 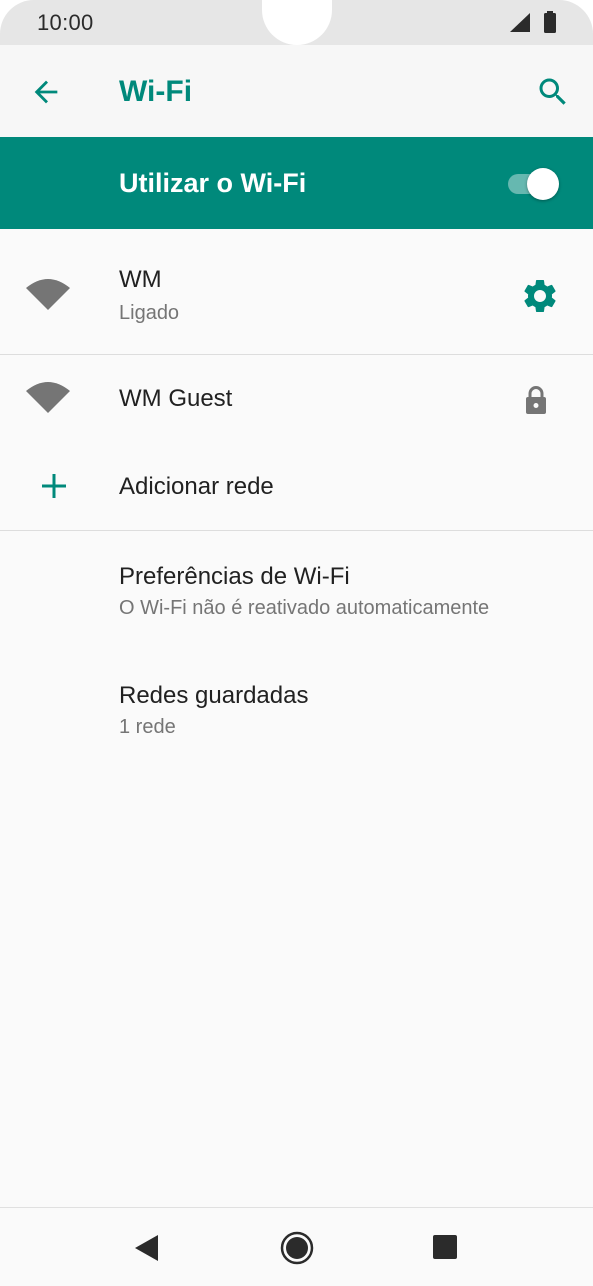 I want to click on arrow-back-icon, so click(x=46, y=92).